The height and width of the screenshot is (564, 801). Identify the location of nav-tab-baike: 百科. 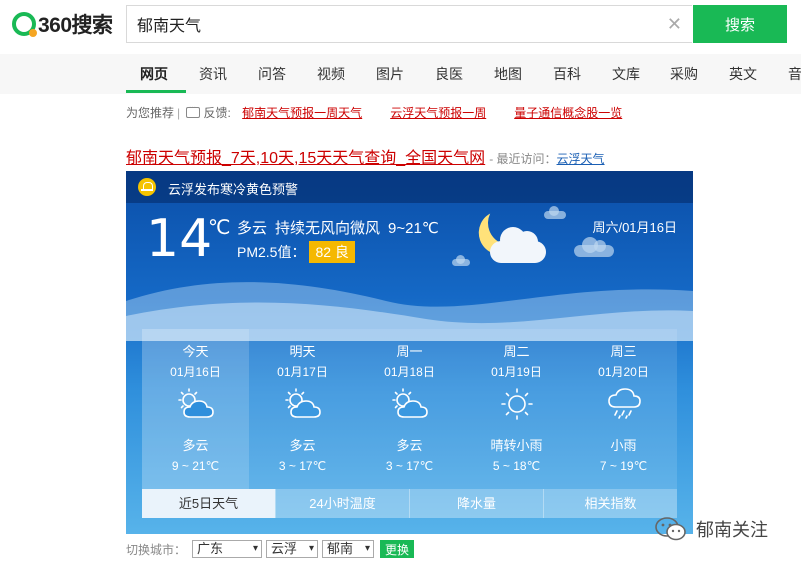
(567, 74).